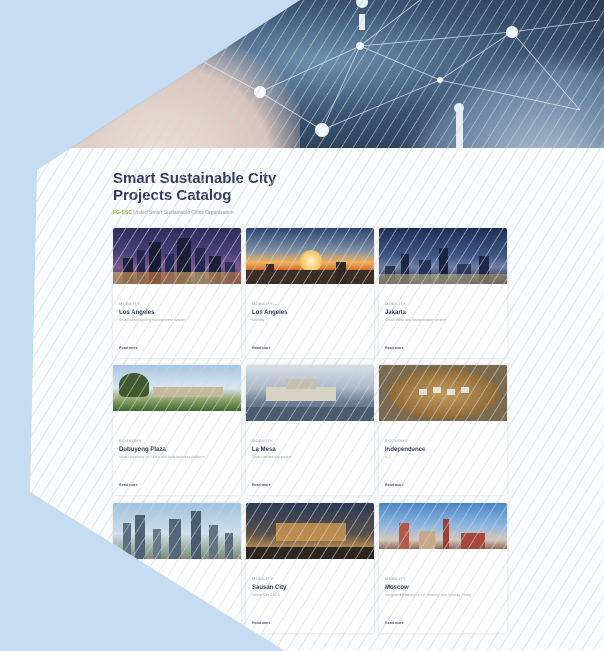  I want to click on project-card: ECONOMY Independence ICT Read more, so click(443, 430).